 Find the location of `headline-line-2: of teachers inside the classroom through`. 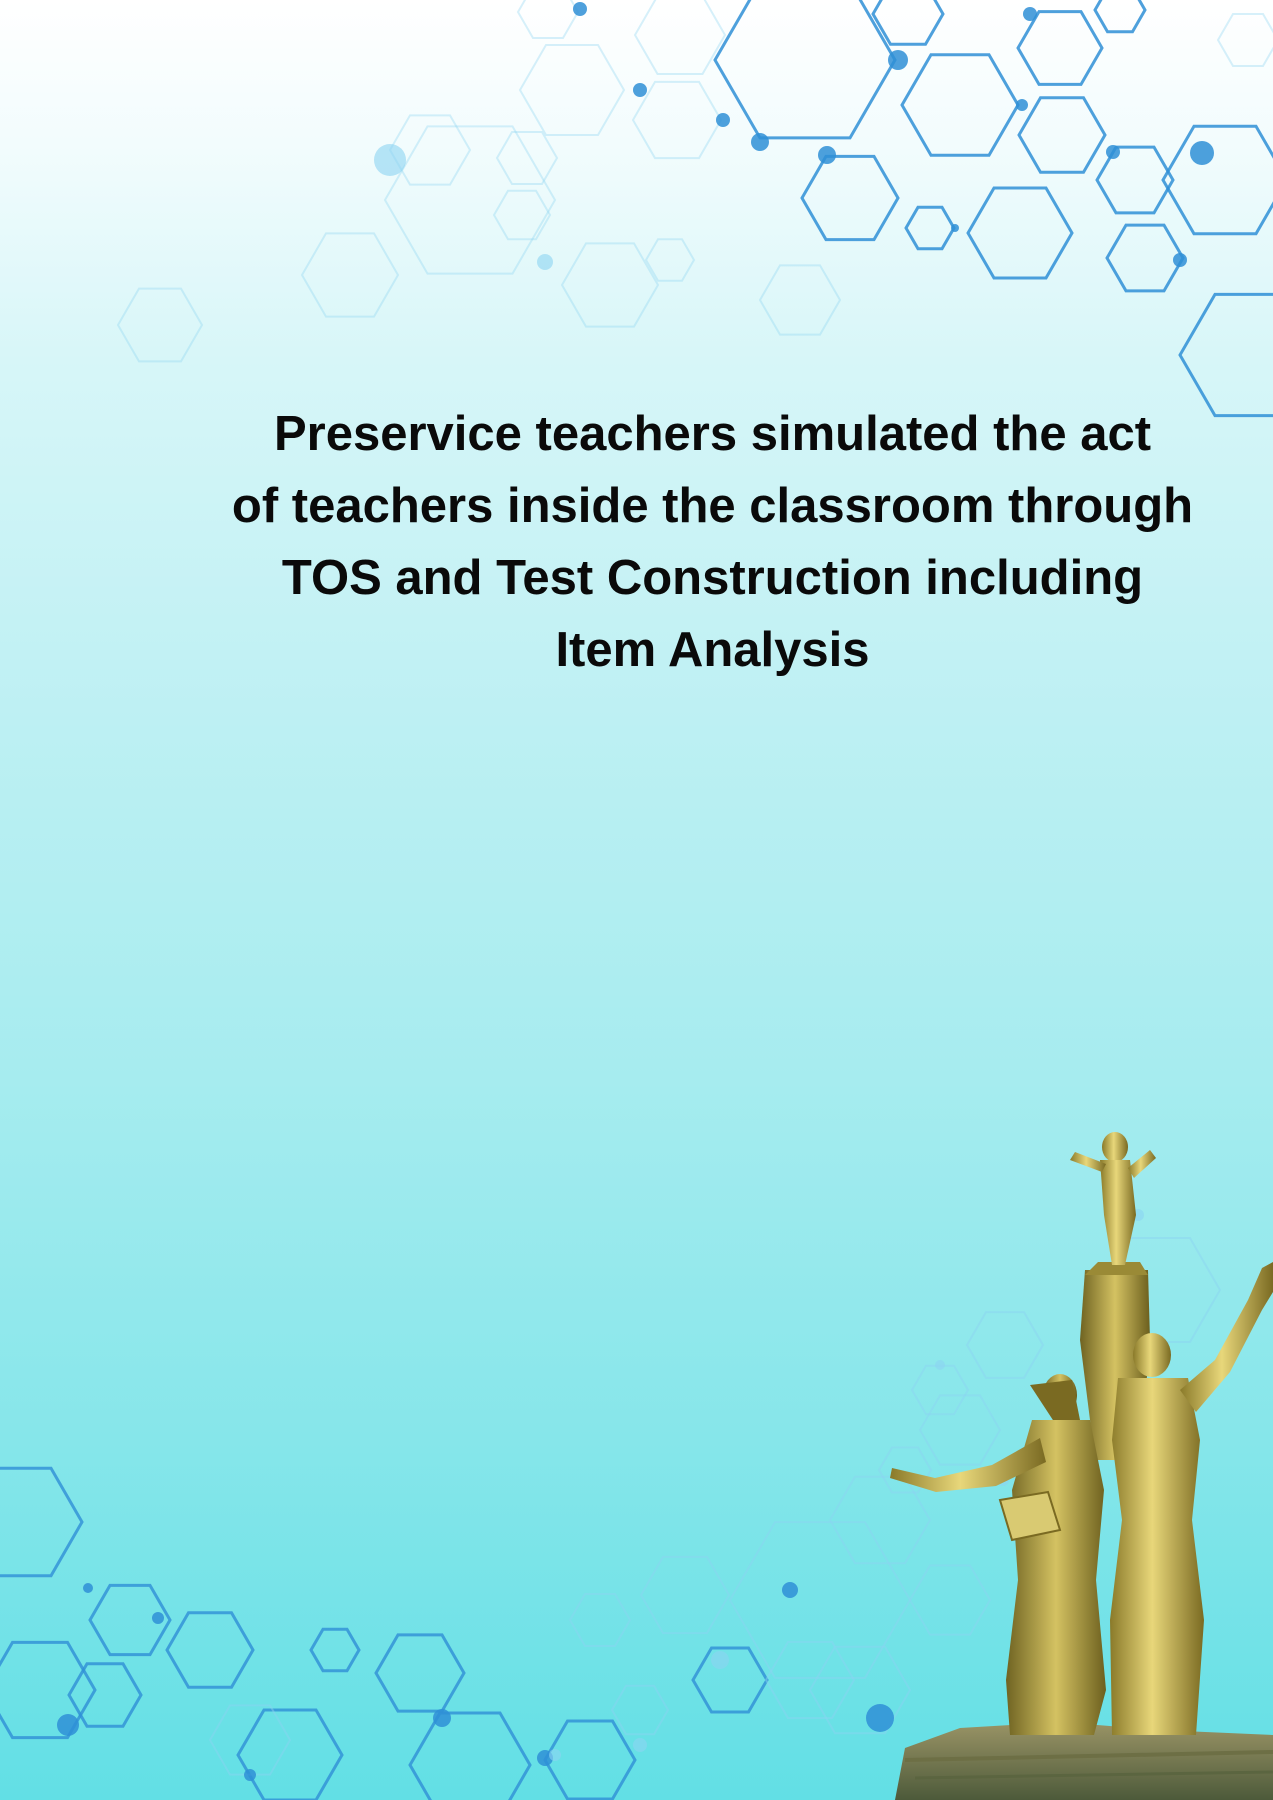

headline-line-2: of teachers inside the classroom through is located at coordinates (712, 506).